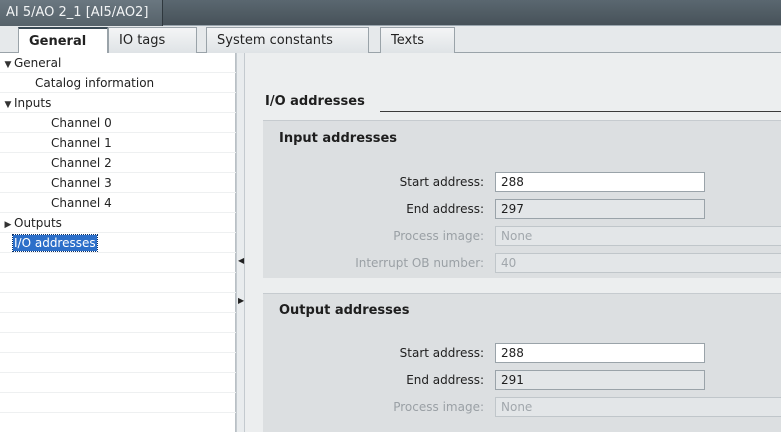 The height and width of the screenshot is (432, 781). I want to click on tab-general: General, so click(63, 40).